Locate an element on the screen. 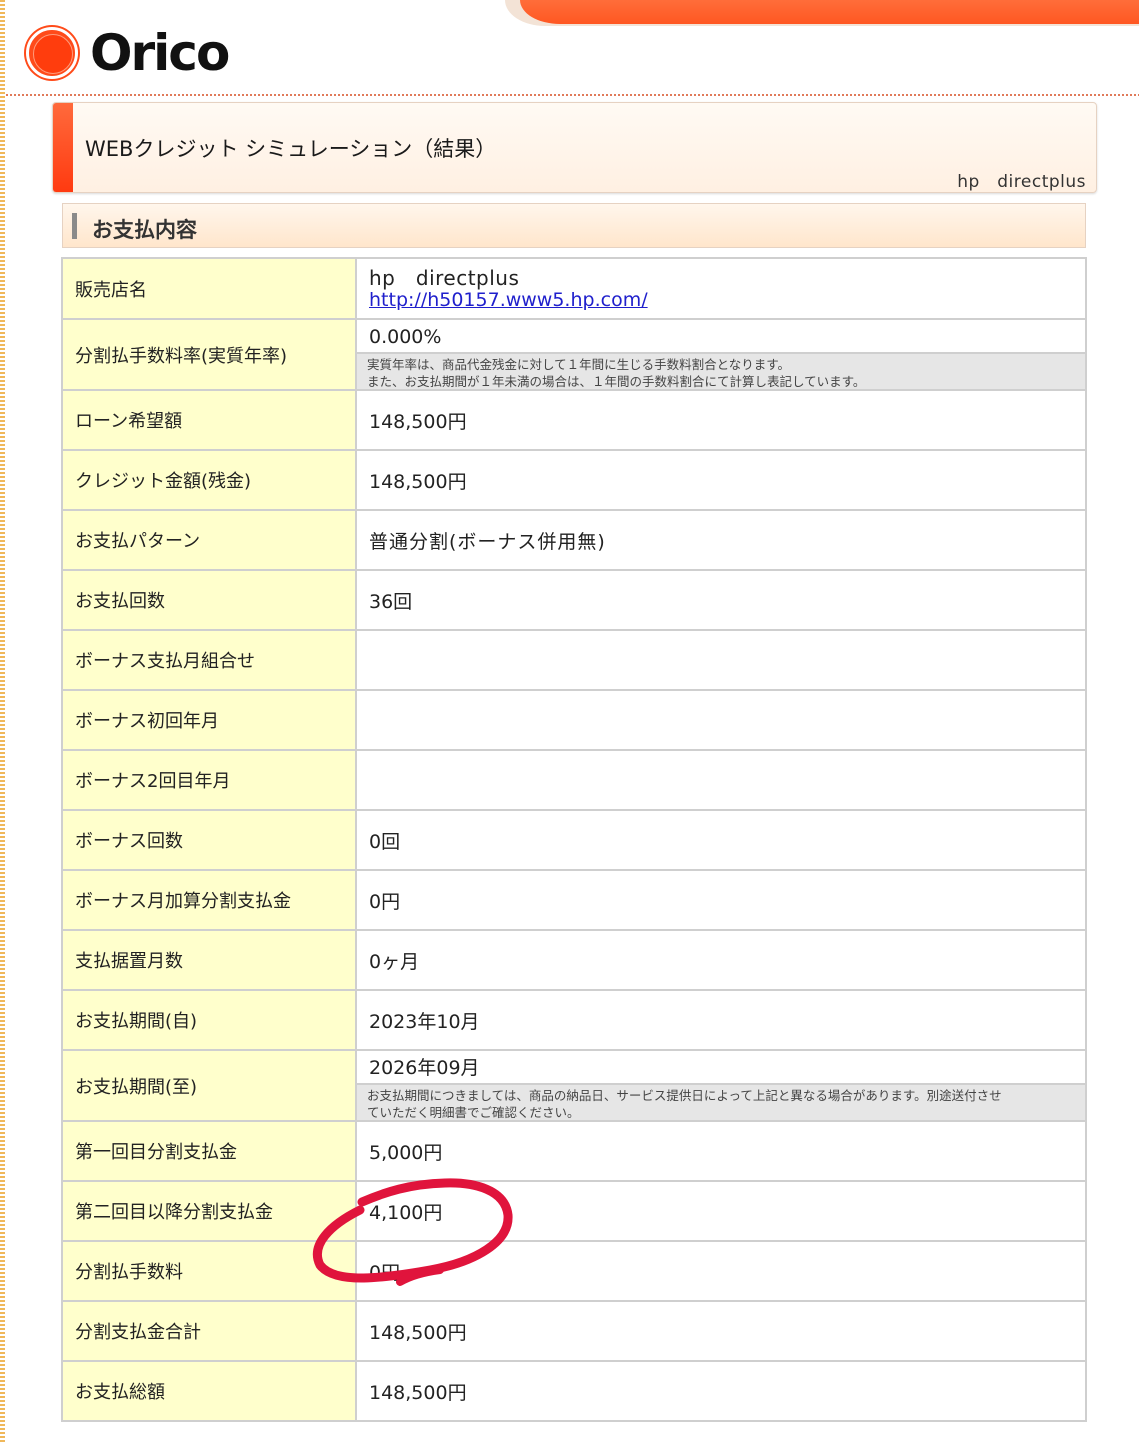 Image resolution: width=1139 pixels, height=1442 pixels. row-label: お支払パターン is located at coordinates (209, 540).